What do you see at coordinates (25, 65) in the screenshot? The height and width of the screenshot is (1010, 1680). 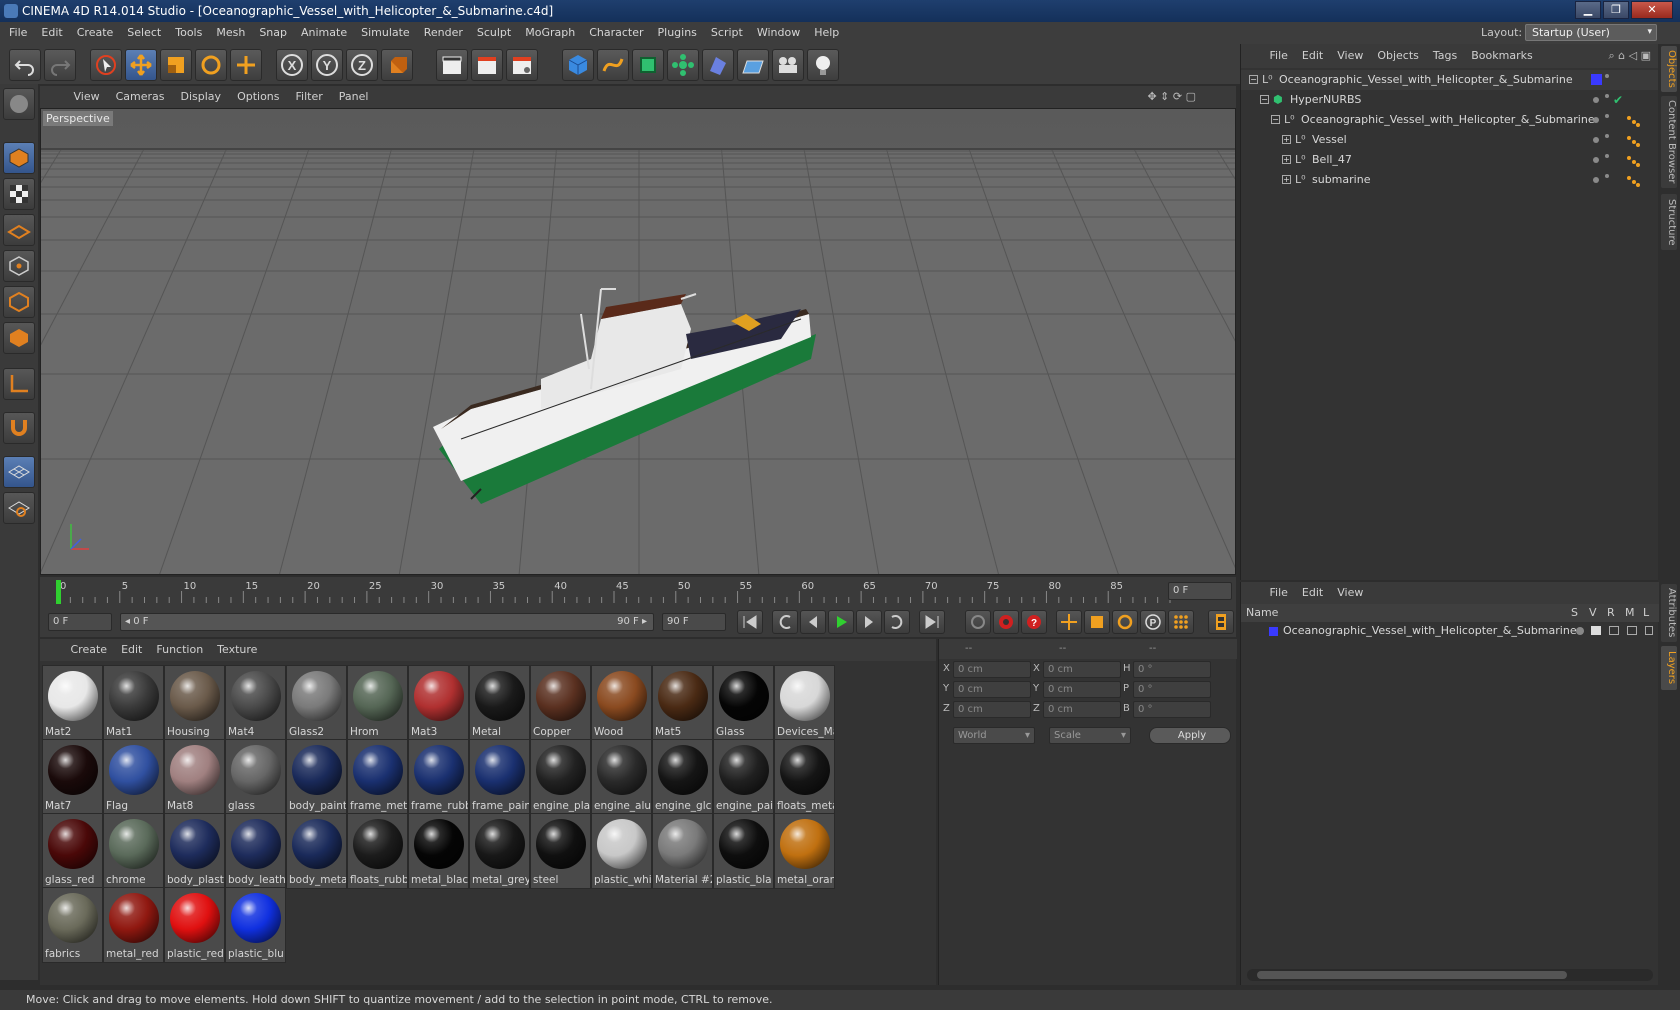 I see `undo-button` at bounding box center [25, 65].